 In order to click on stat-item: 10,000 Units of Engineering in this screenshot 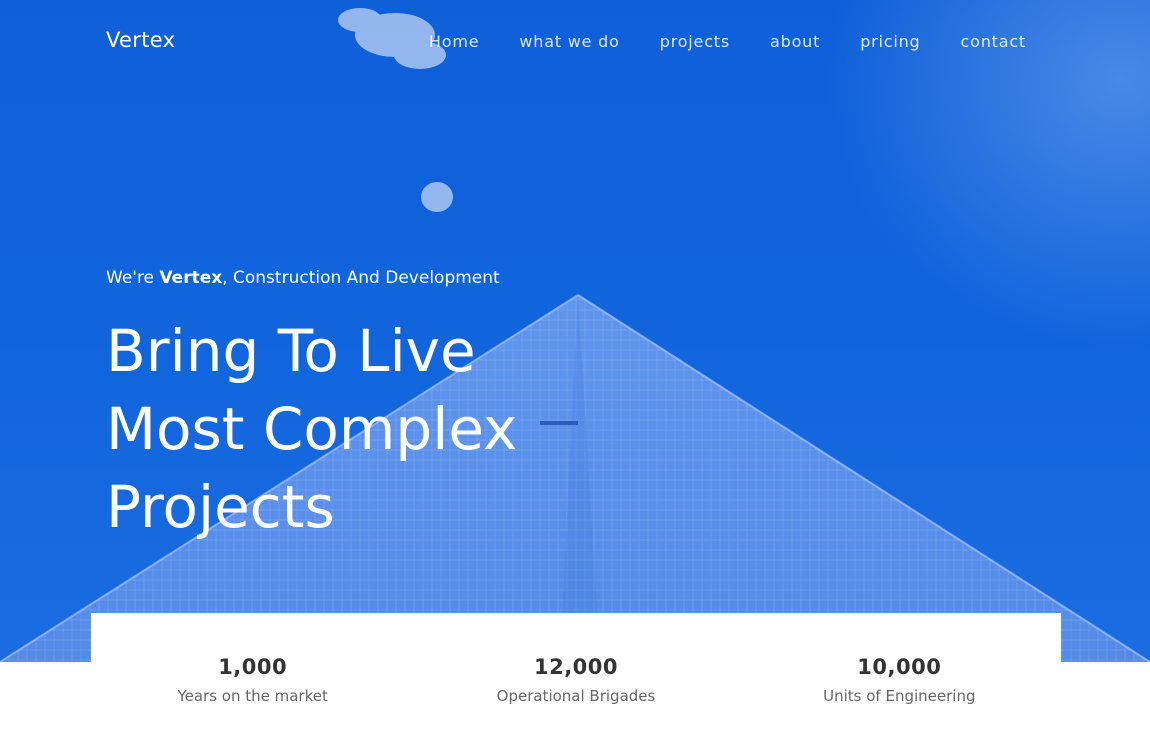, I will do `click(899, 672)`.